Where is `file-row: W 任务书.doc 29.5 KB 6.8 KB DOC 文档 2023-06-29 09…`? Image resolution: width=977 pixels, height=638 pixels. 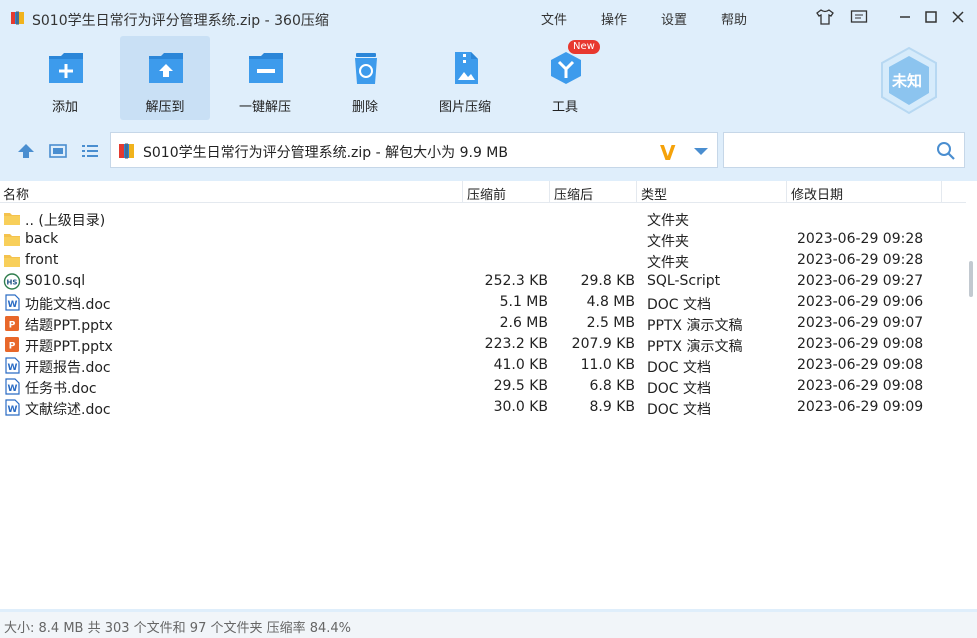 file-row: W 任务书.doc 29.5 KB 6.8 KB DOC 文档 2023-06-29 09… is located at coordinates (471, 386).